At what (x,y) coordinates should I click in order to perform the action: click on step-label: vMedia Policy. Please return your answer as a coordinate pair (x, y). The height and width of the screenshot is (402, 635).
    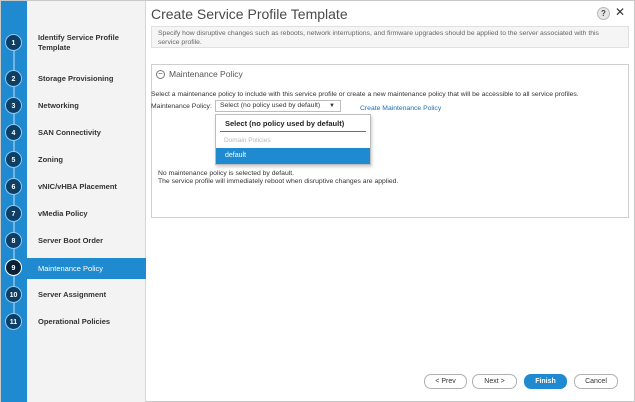
    Looking at the image, I should click on (63, 213).